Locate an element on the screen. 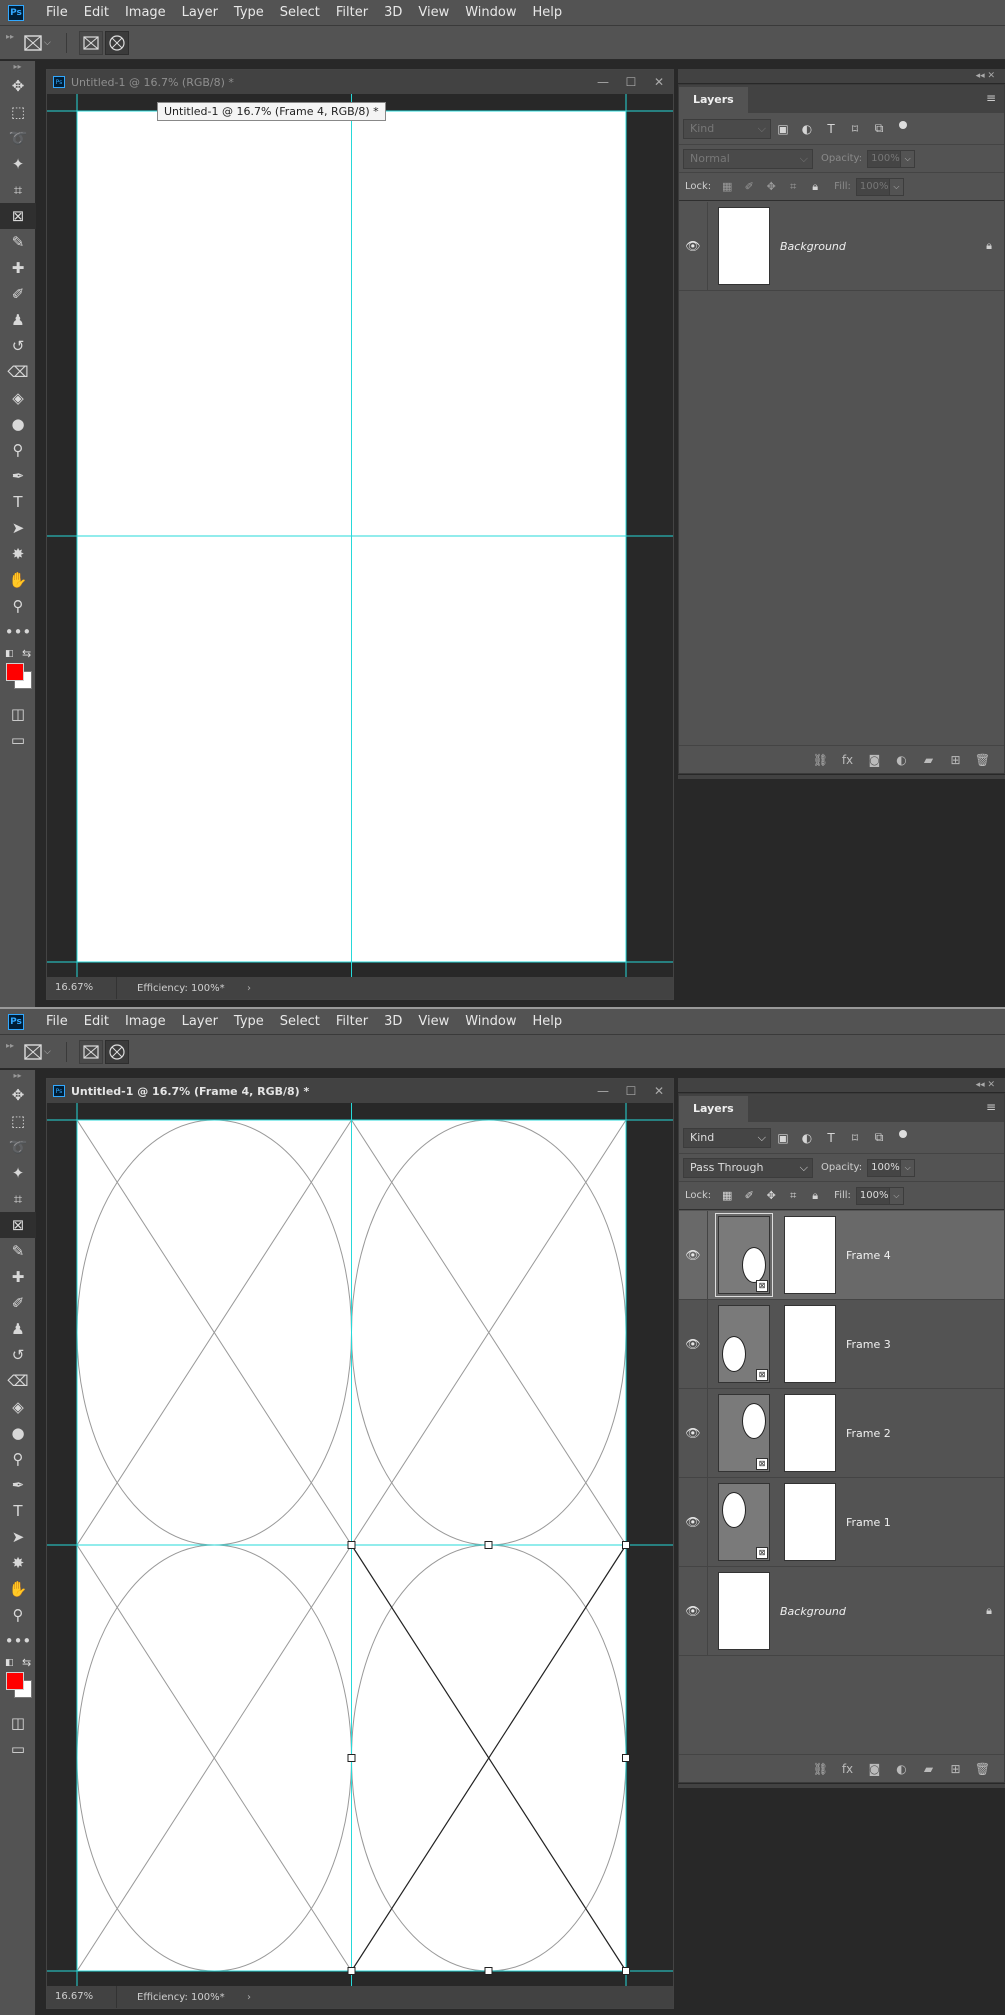  crop-tool-icon: ⌗ is located at coordinates (18, 190).